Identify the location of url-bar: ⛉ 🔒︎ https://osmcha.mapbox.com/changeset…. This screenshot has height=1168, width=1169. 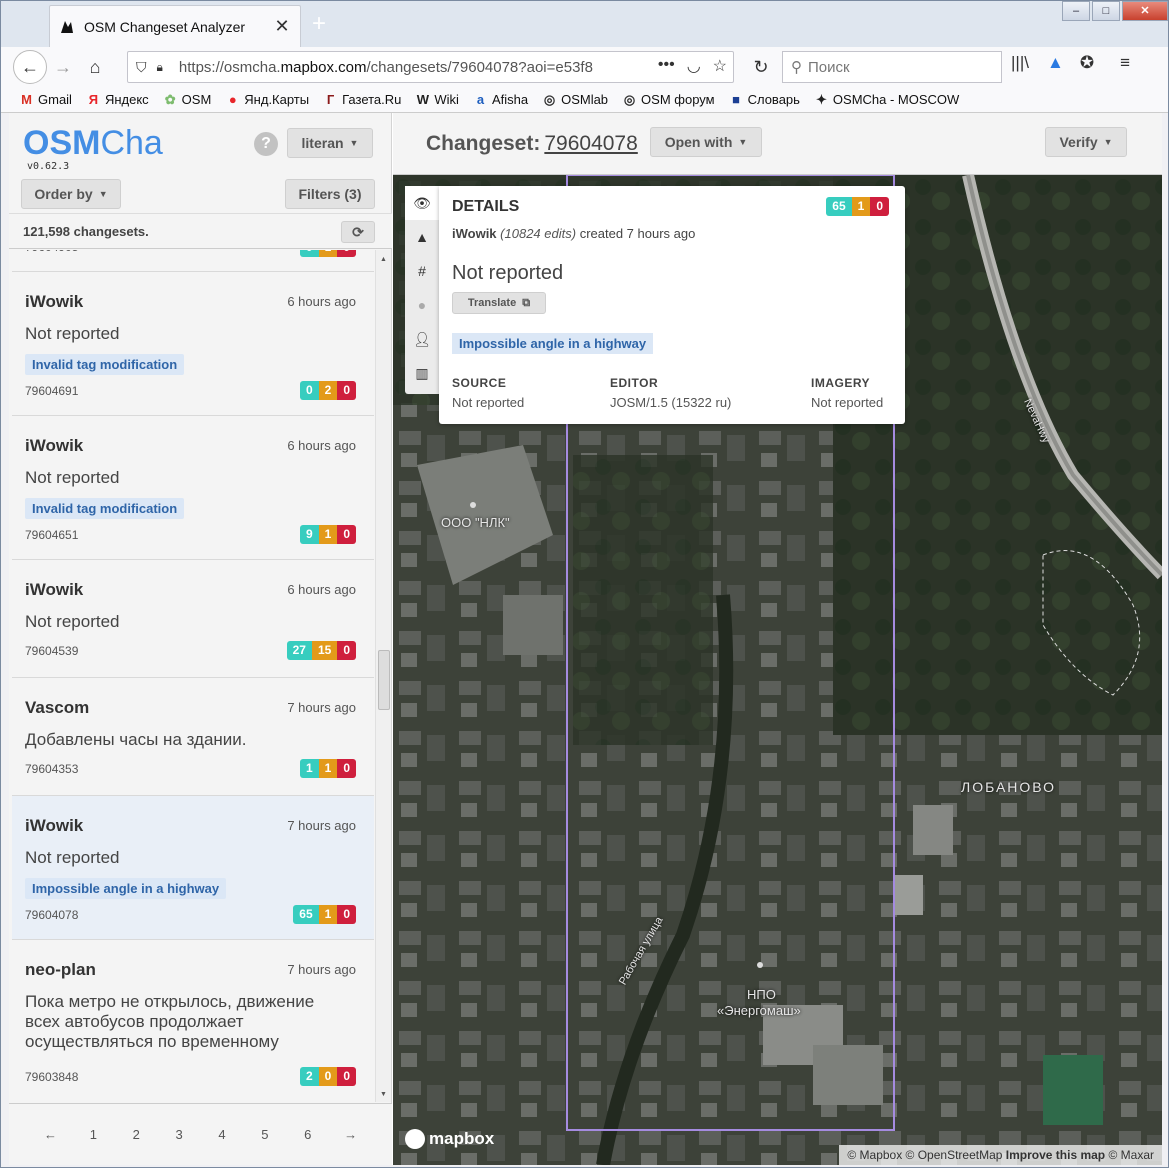
(430, 67).